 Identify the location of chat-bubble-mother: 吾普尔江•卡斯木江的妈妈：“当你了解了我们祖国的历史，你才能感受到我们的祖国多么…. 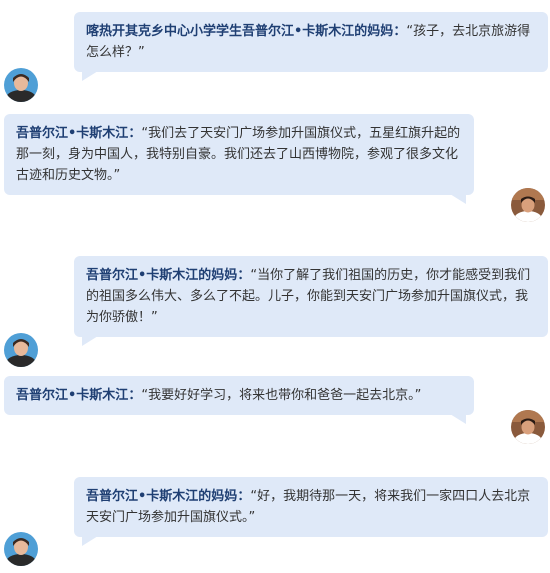
(311, 301).